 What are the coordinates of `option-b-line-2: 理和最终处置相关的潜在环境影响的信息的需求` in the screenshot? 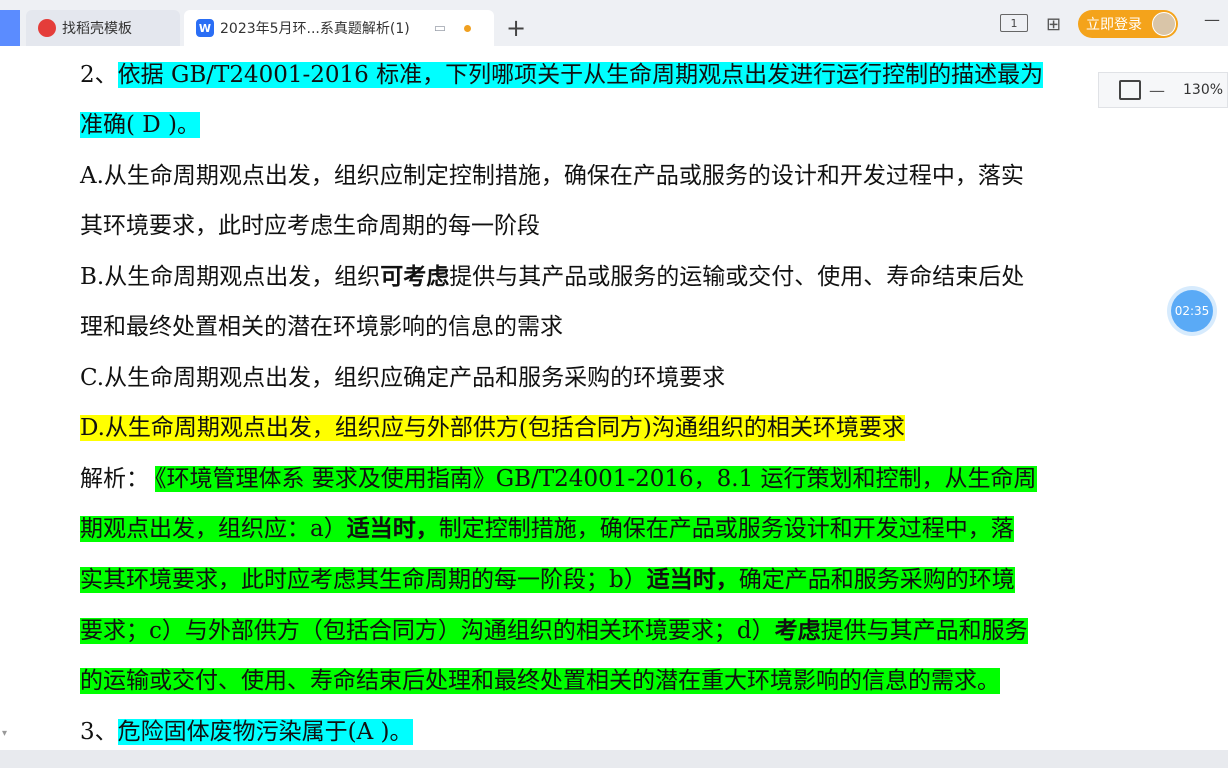 It's located at (321, 327).